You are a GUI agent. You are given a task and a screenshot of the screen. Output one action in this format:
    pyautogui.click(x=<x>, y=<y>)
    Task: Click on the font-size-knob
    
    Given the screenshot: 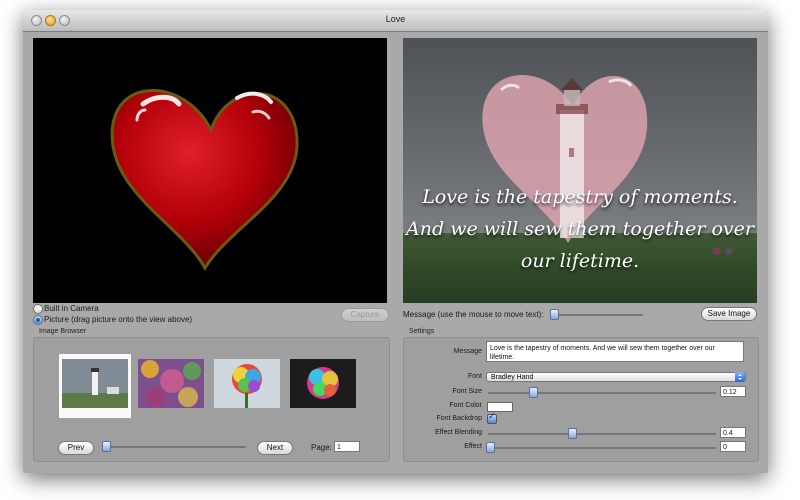 What is the action you would take?
    pyautogui.click(x=533, y=392)
    